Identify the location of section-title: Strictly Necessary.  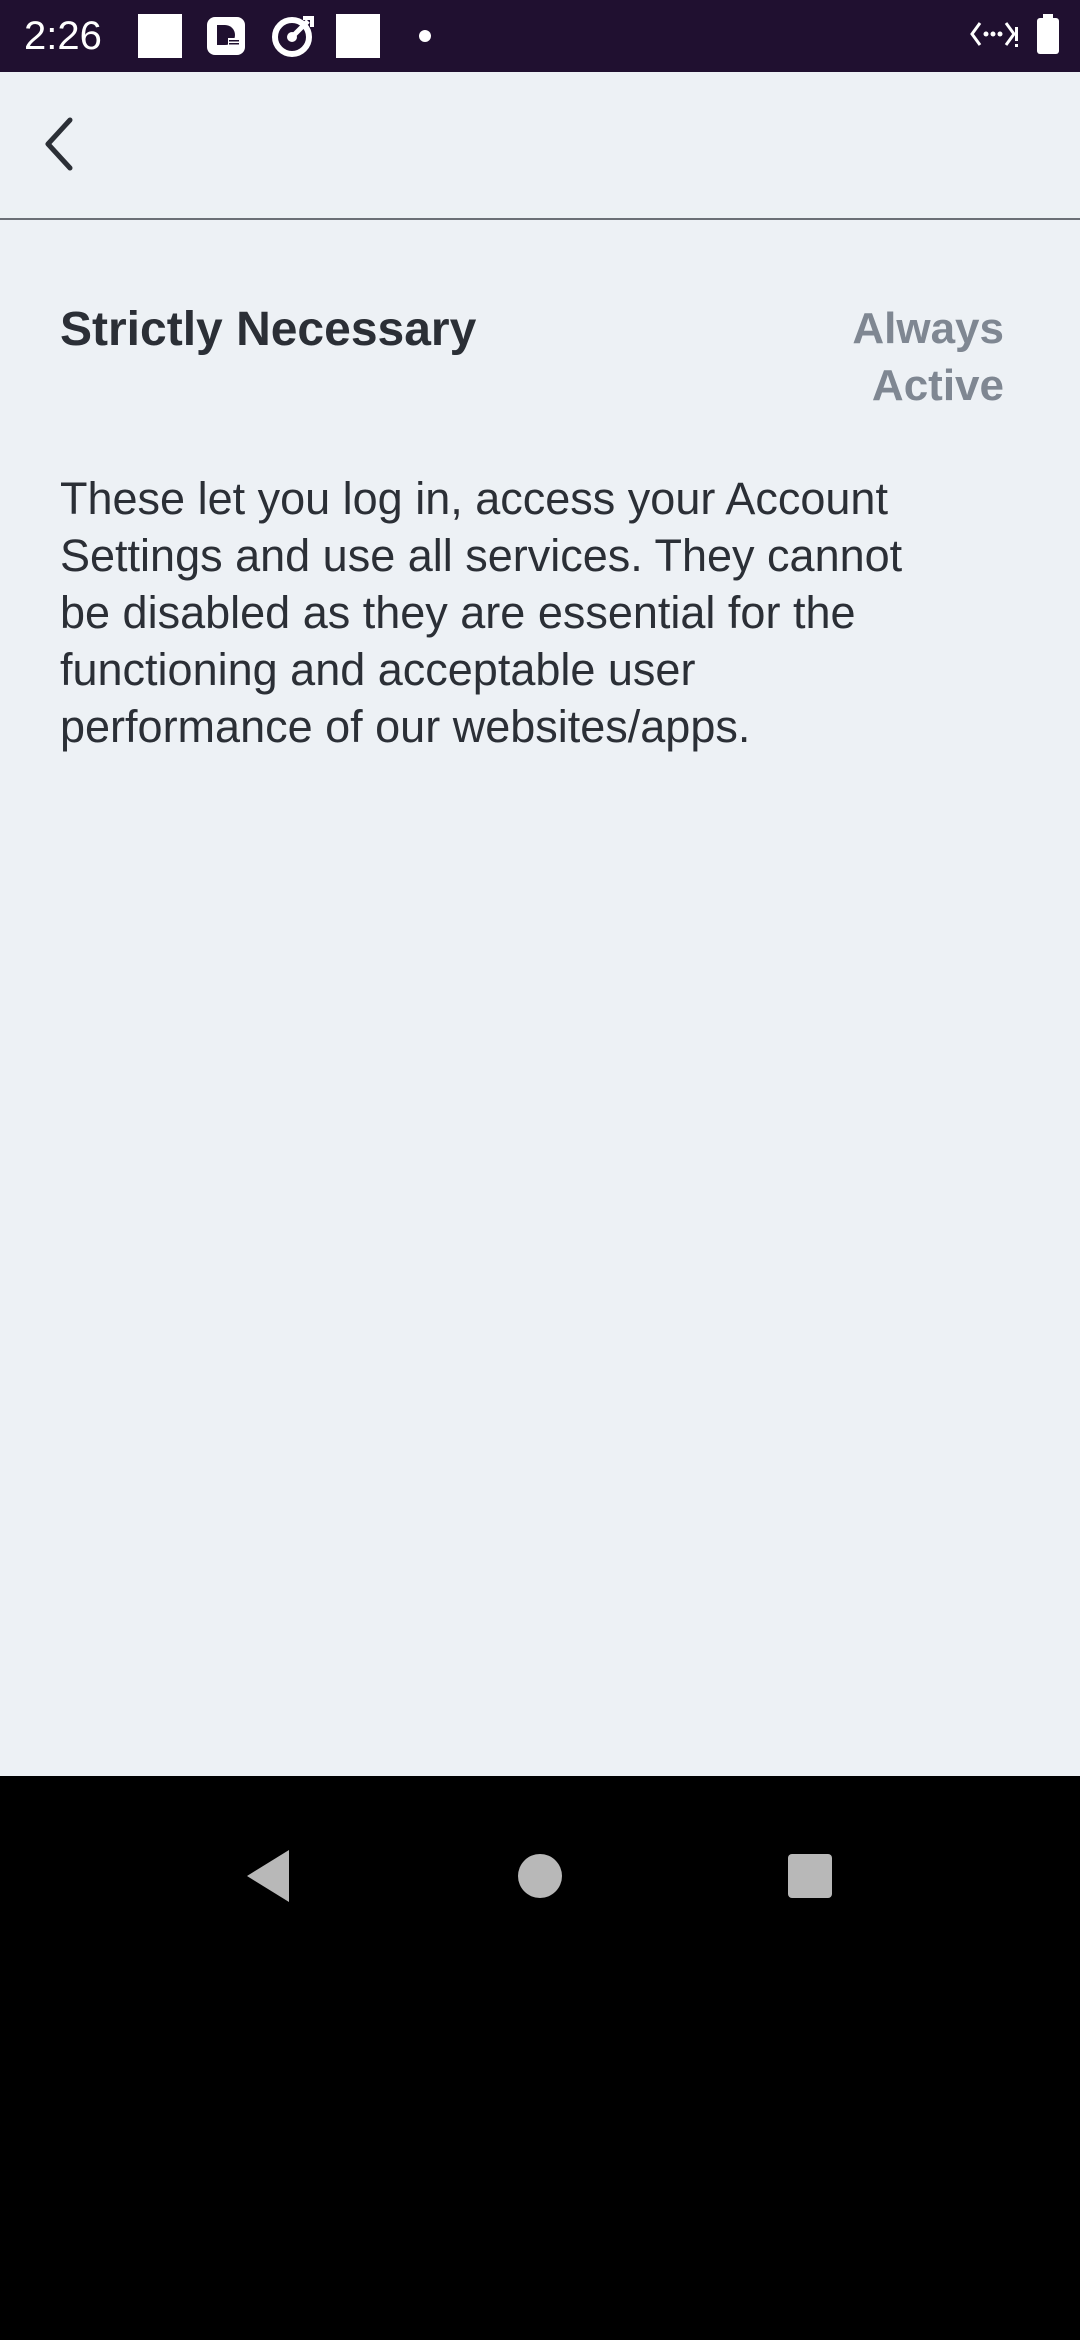
(268, 329).